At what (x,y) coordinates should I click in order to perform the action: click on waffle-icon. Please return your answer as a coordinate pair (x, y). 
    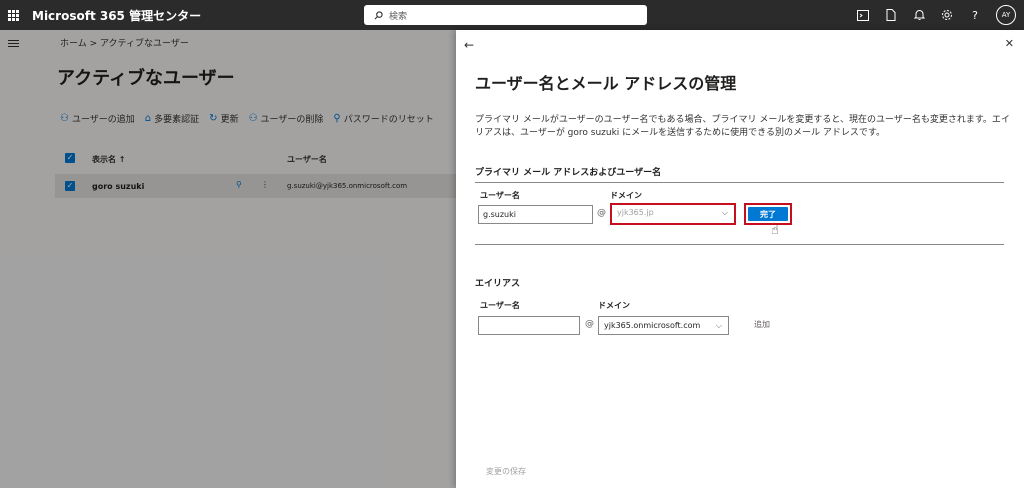
    Looking at the image, I should click on (13, 15).